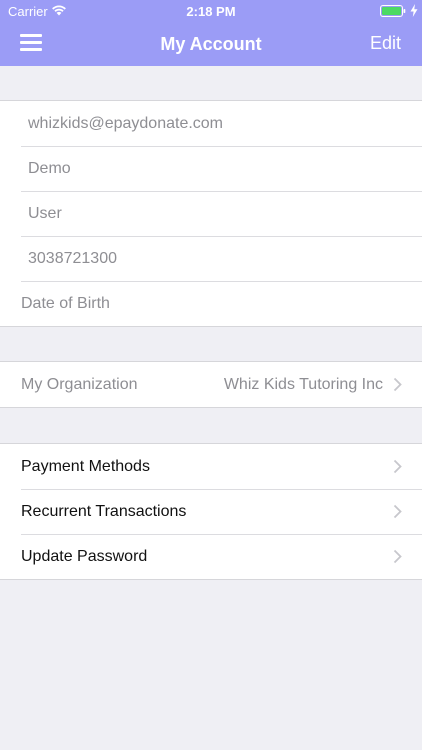 Image resolution: width=422 pixels, height=750 pixels. Describe the element at coordinates (104, 511) in the screenshot. I see `recurrent-transactions-label: Recurrent Transactions` at that location.